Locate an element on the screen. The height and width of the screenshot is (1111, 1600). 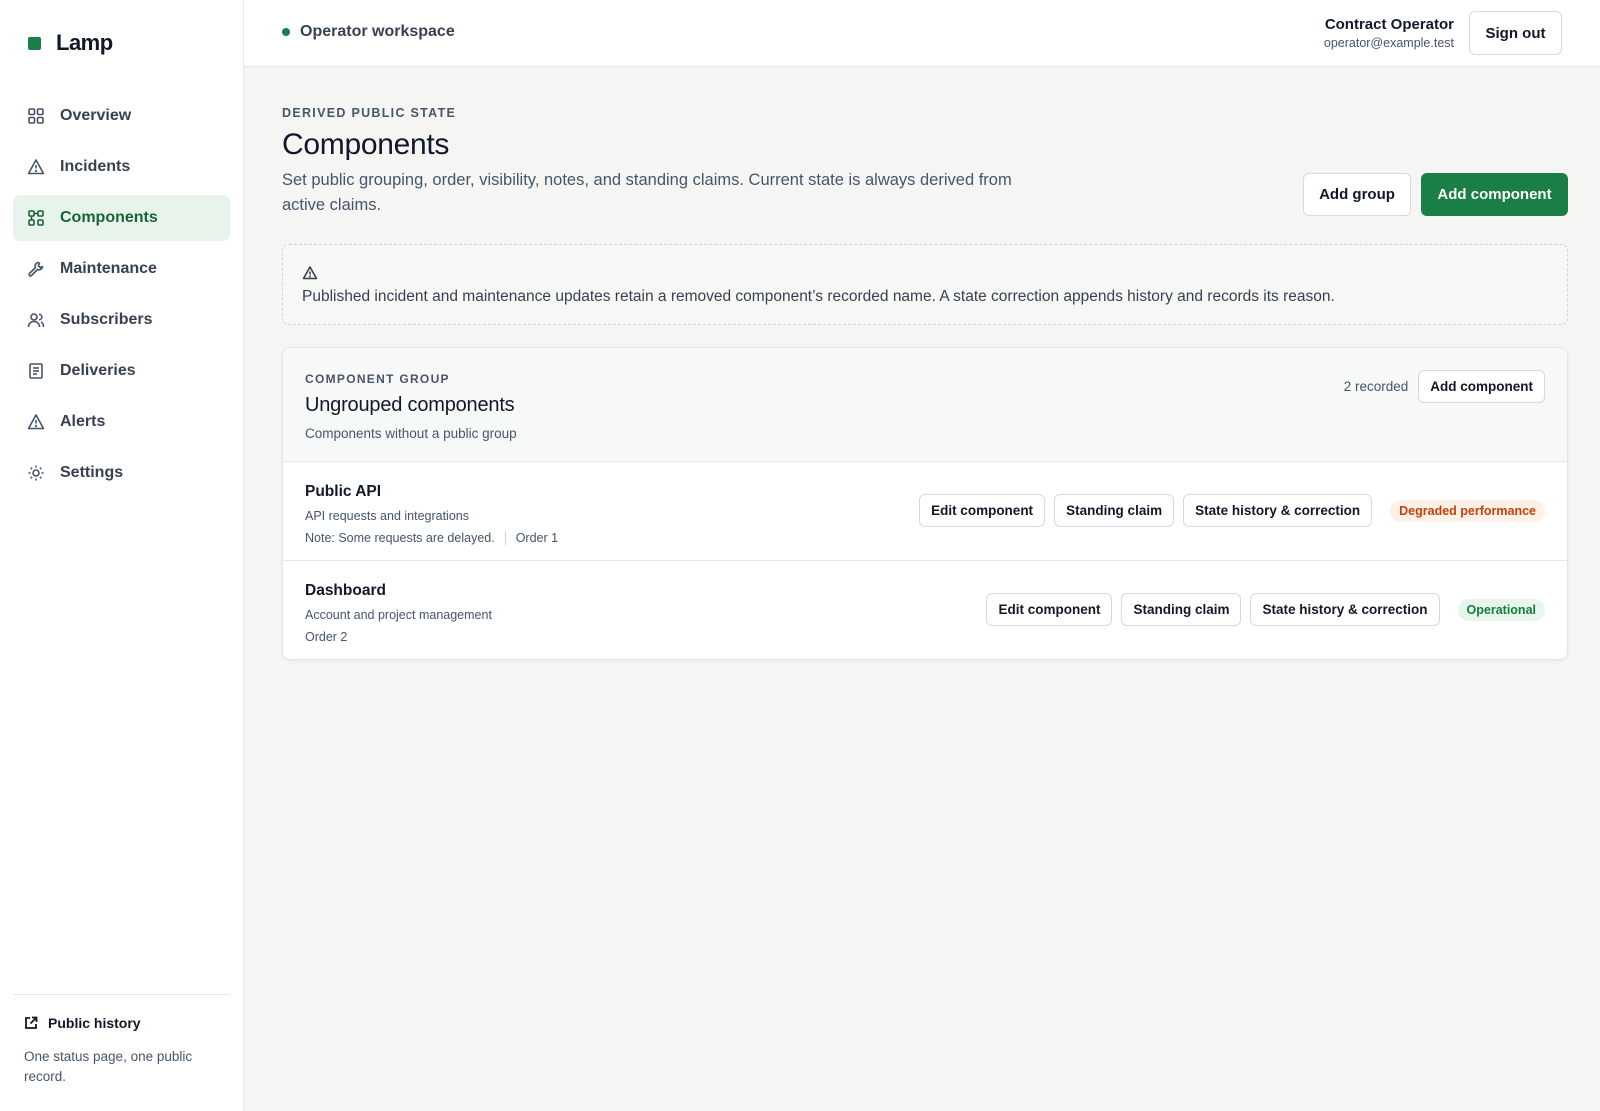
sidebar-item-label: Subscribers is located at coordinates (106, 319).